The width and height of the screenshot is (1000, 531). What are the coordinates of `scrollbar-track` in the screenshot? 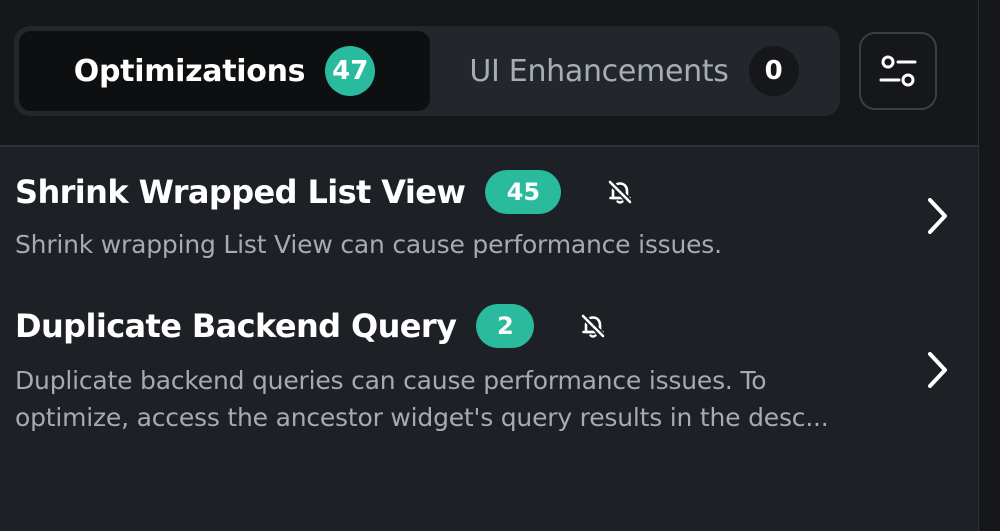 It's located at (989, 265).